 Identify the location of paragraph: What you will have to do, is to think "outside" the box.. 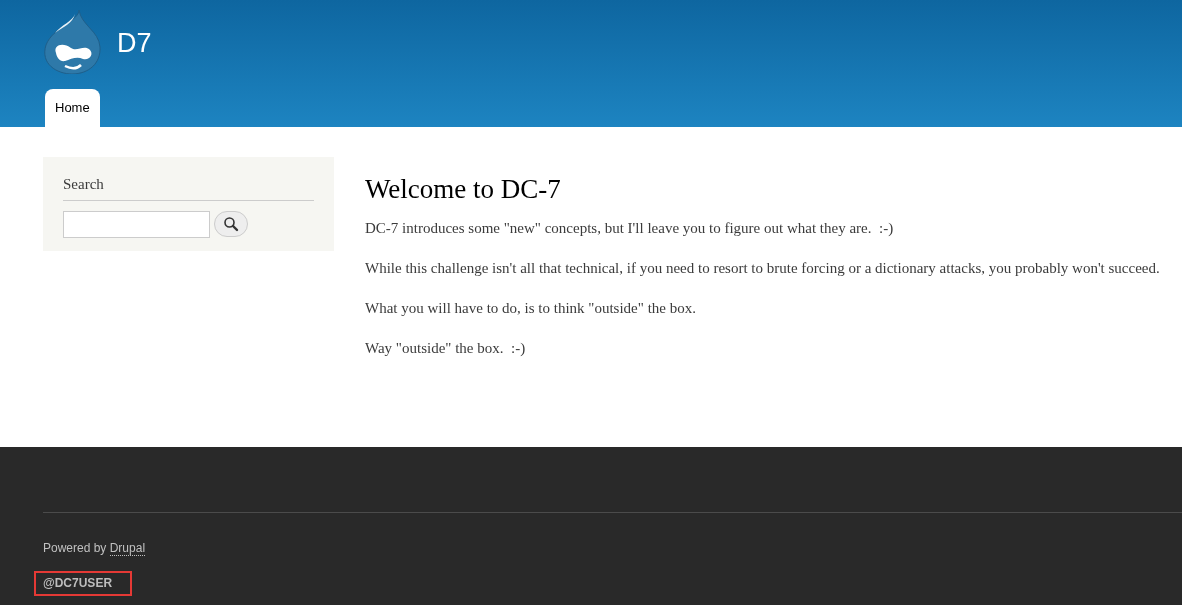
(531, 309).